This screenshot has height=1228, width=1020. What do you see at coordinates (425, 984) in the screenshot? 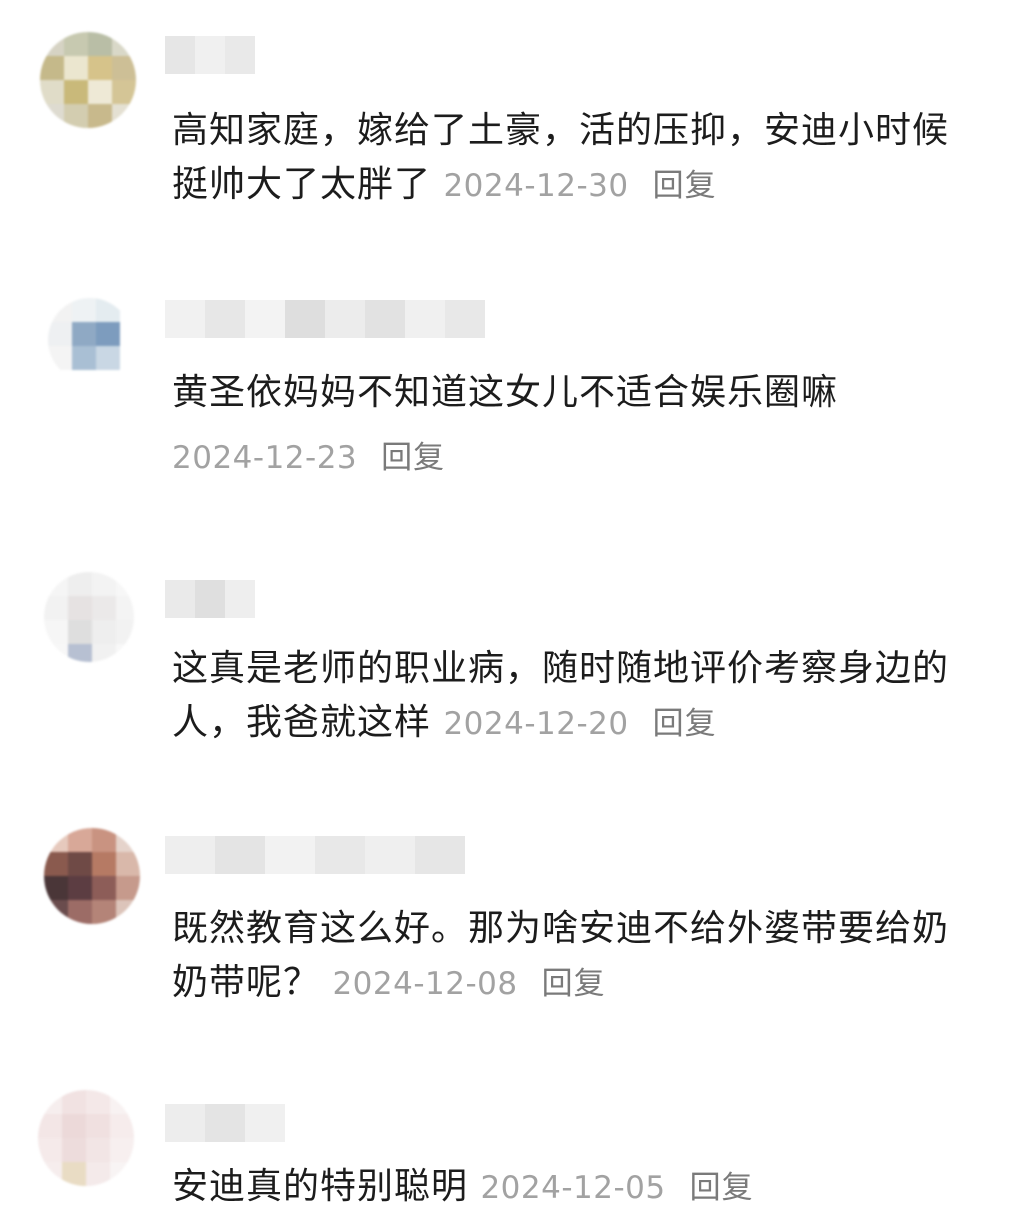
I see `comment-date: 2024-12-08` at bounding box center [425, 984].